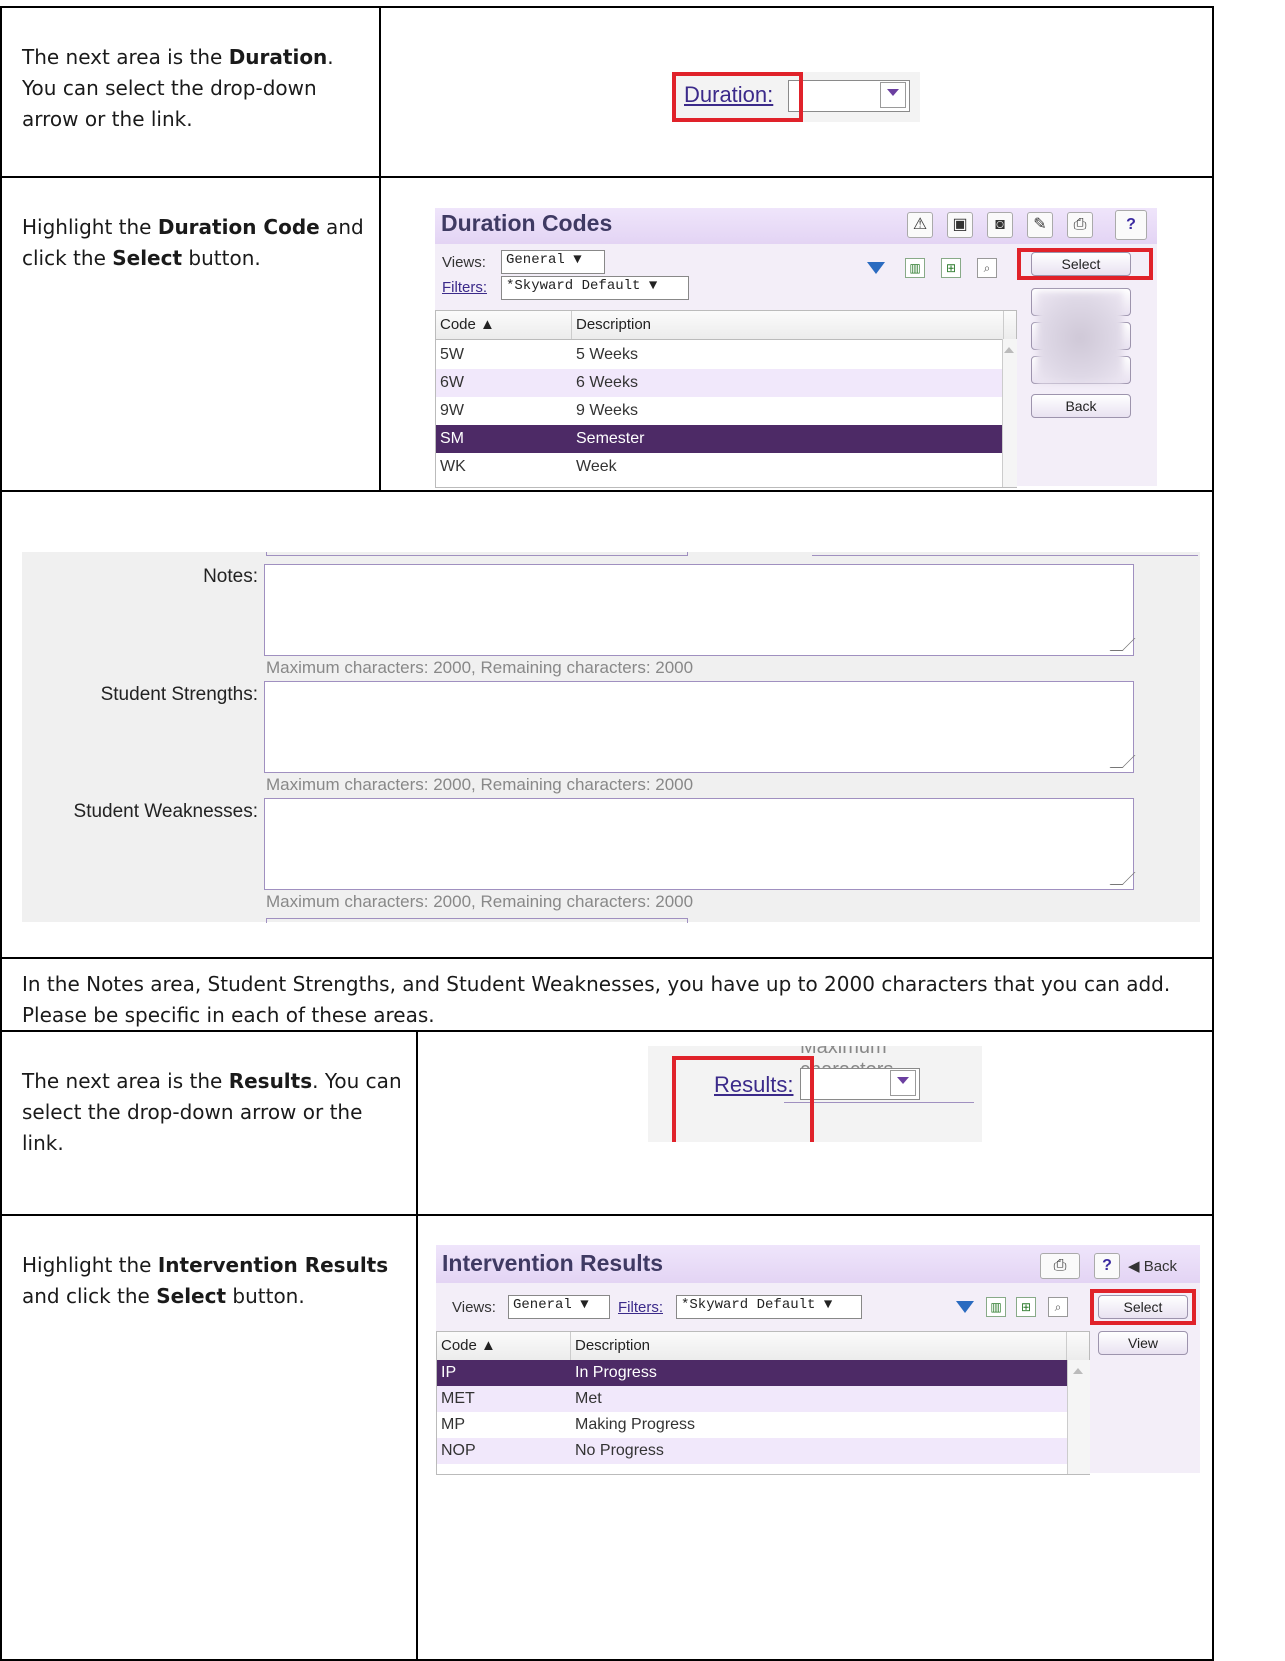 This screenshot has height=1661, width=1285. What do you see at coordinates (700, 727) in the screenshot?
I see `strengths-textarea` at bounding box center [700, 727].